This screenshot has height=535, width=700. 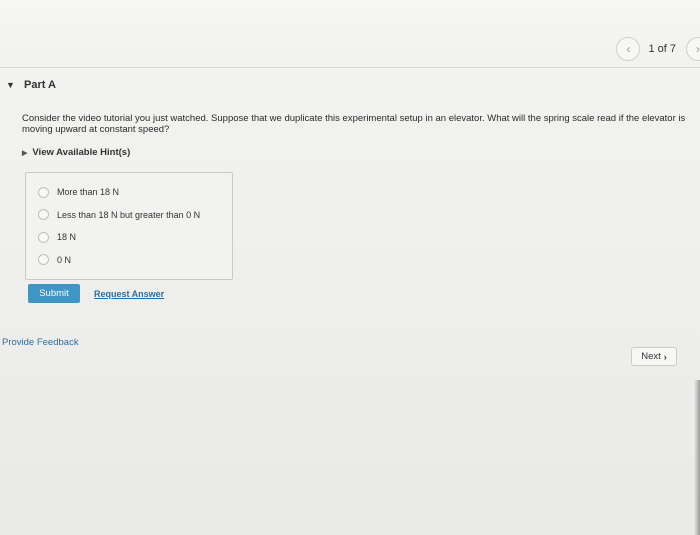 What do you see at coordinates (693, 49) in the screenshot?
I see `next-page-button: ›` at bounding box center [693, 49].